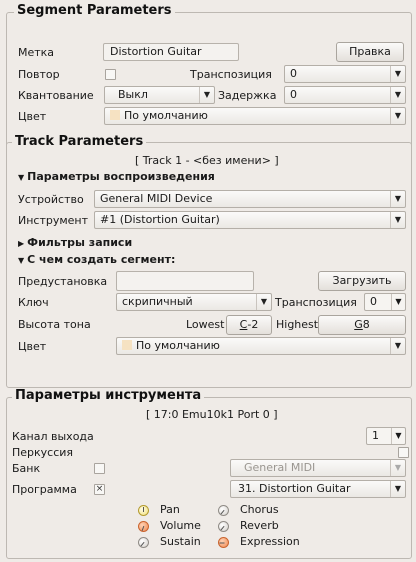 This screenshot has height=562, width=416. What do you see at coordinates (157, 301) in the screenshot?
I see `clef-value: скрипичный` at bounding box center [157, 301].